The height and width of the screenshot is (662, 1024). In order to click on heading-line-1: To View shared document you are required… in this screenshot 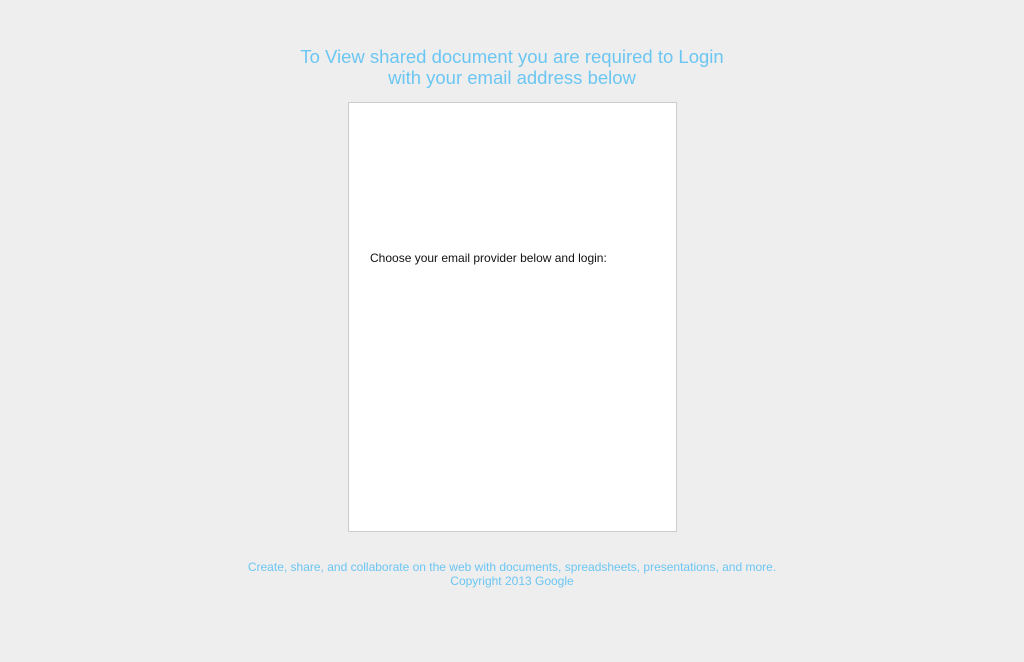, I will do `click(512, 56)`.